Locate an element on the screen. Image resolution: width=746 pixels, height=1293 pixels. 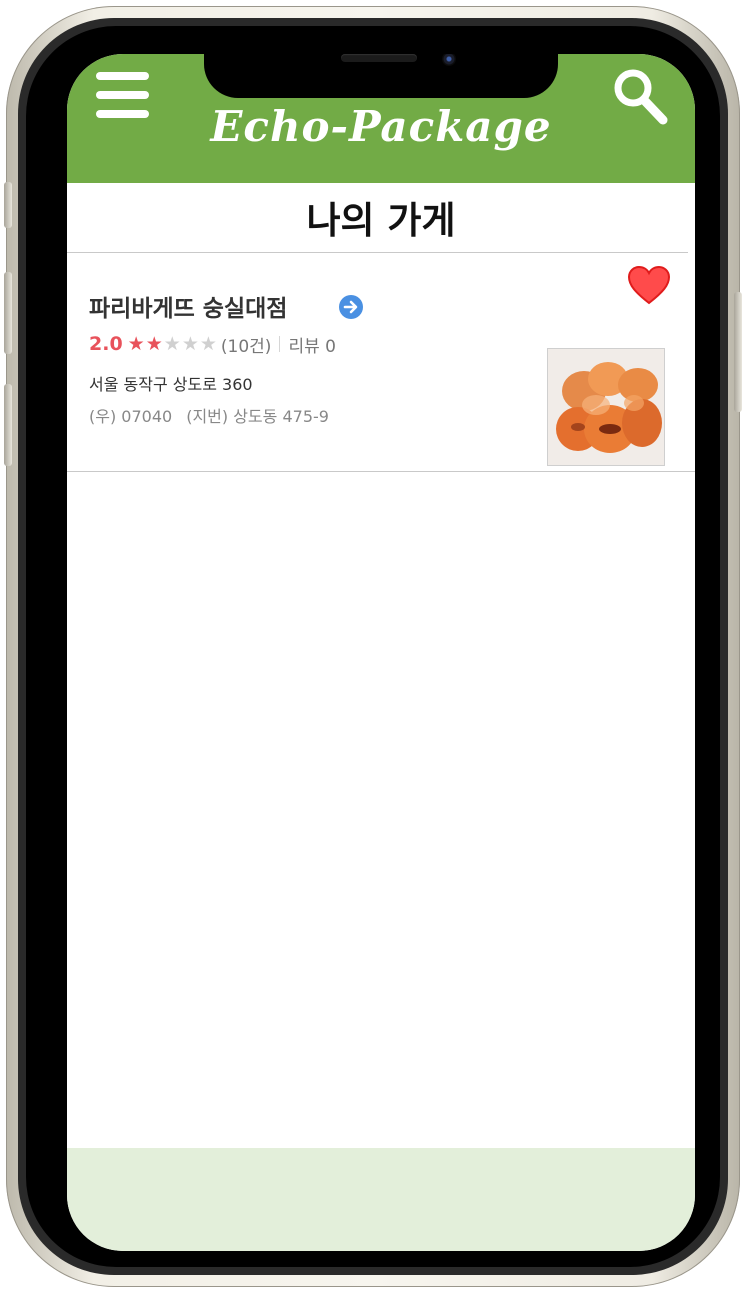
front-camera is located at coordinates (449, 60).